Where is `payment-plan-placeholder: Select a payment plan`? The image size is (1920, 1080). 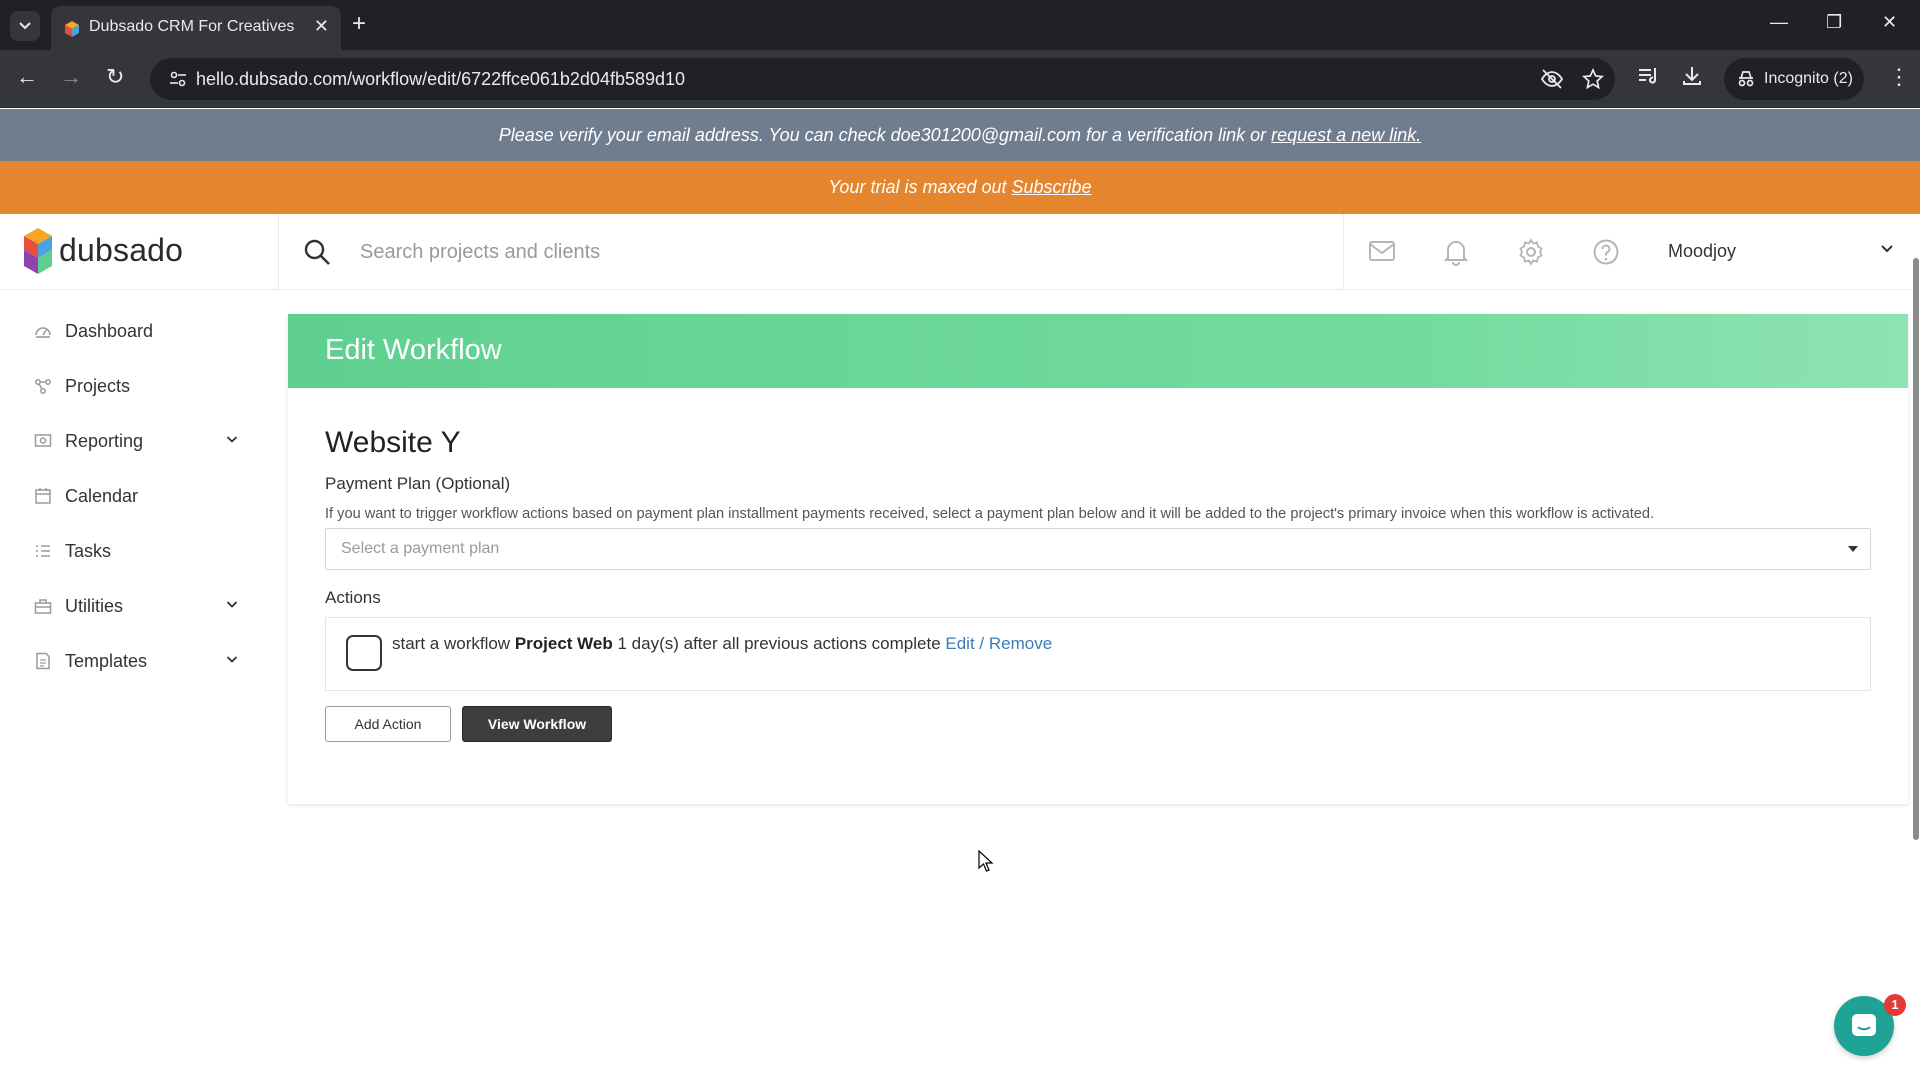
payment-plan-placeholder: Select a payment plan is located at coordinates (420, 548).